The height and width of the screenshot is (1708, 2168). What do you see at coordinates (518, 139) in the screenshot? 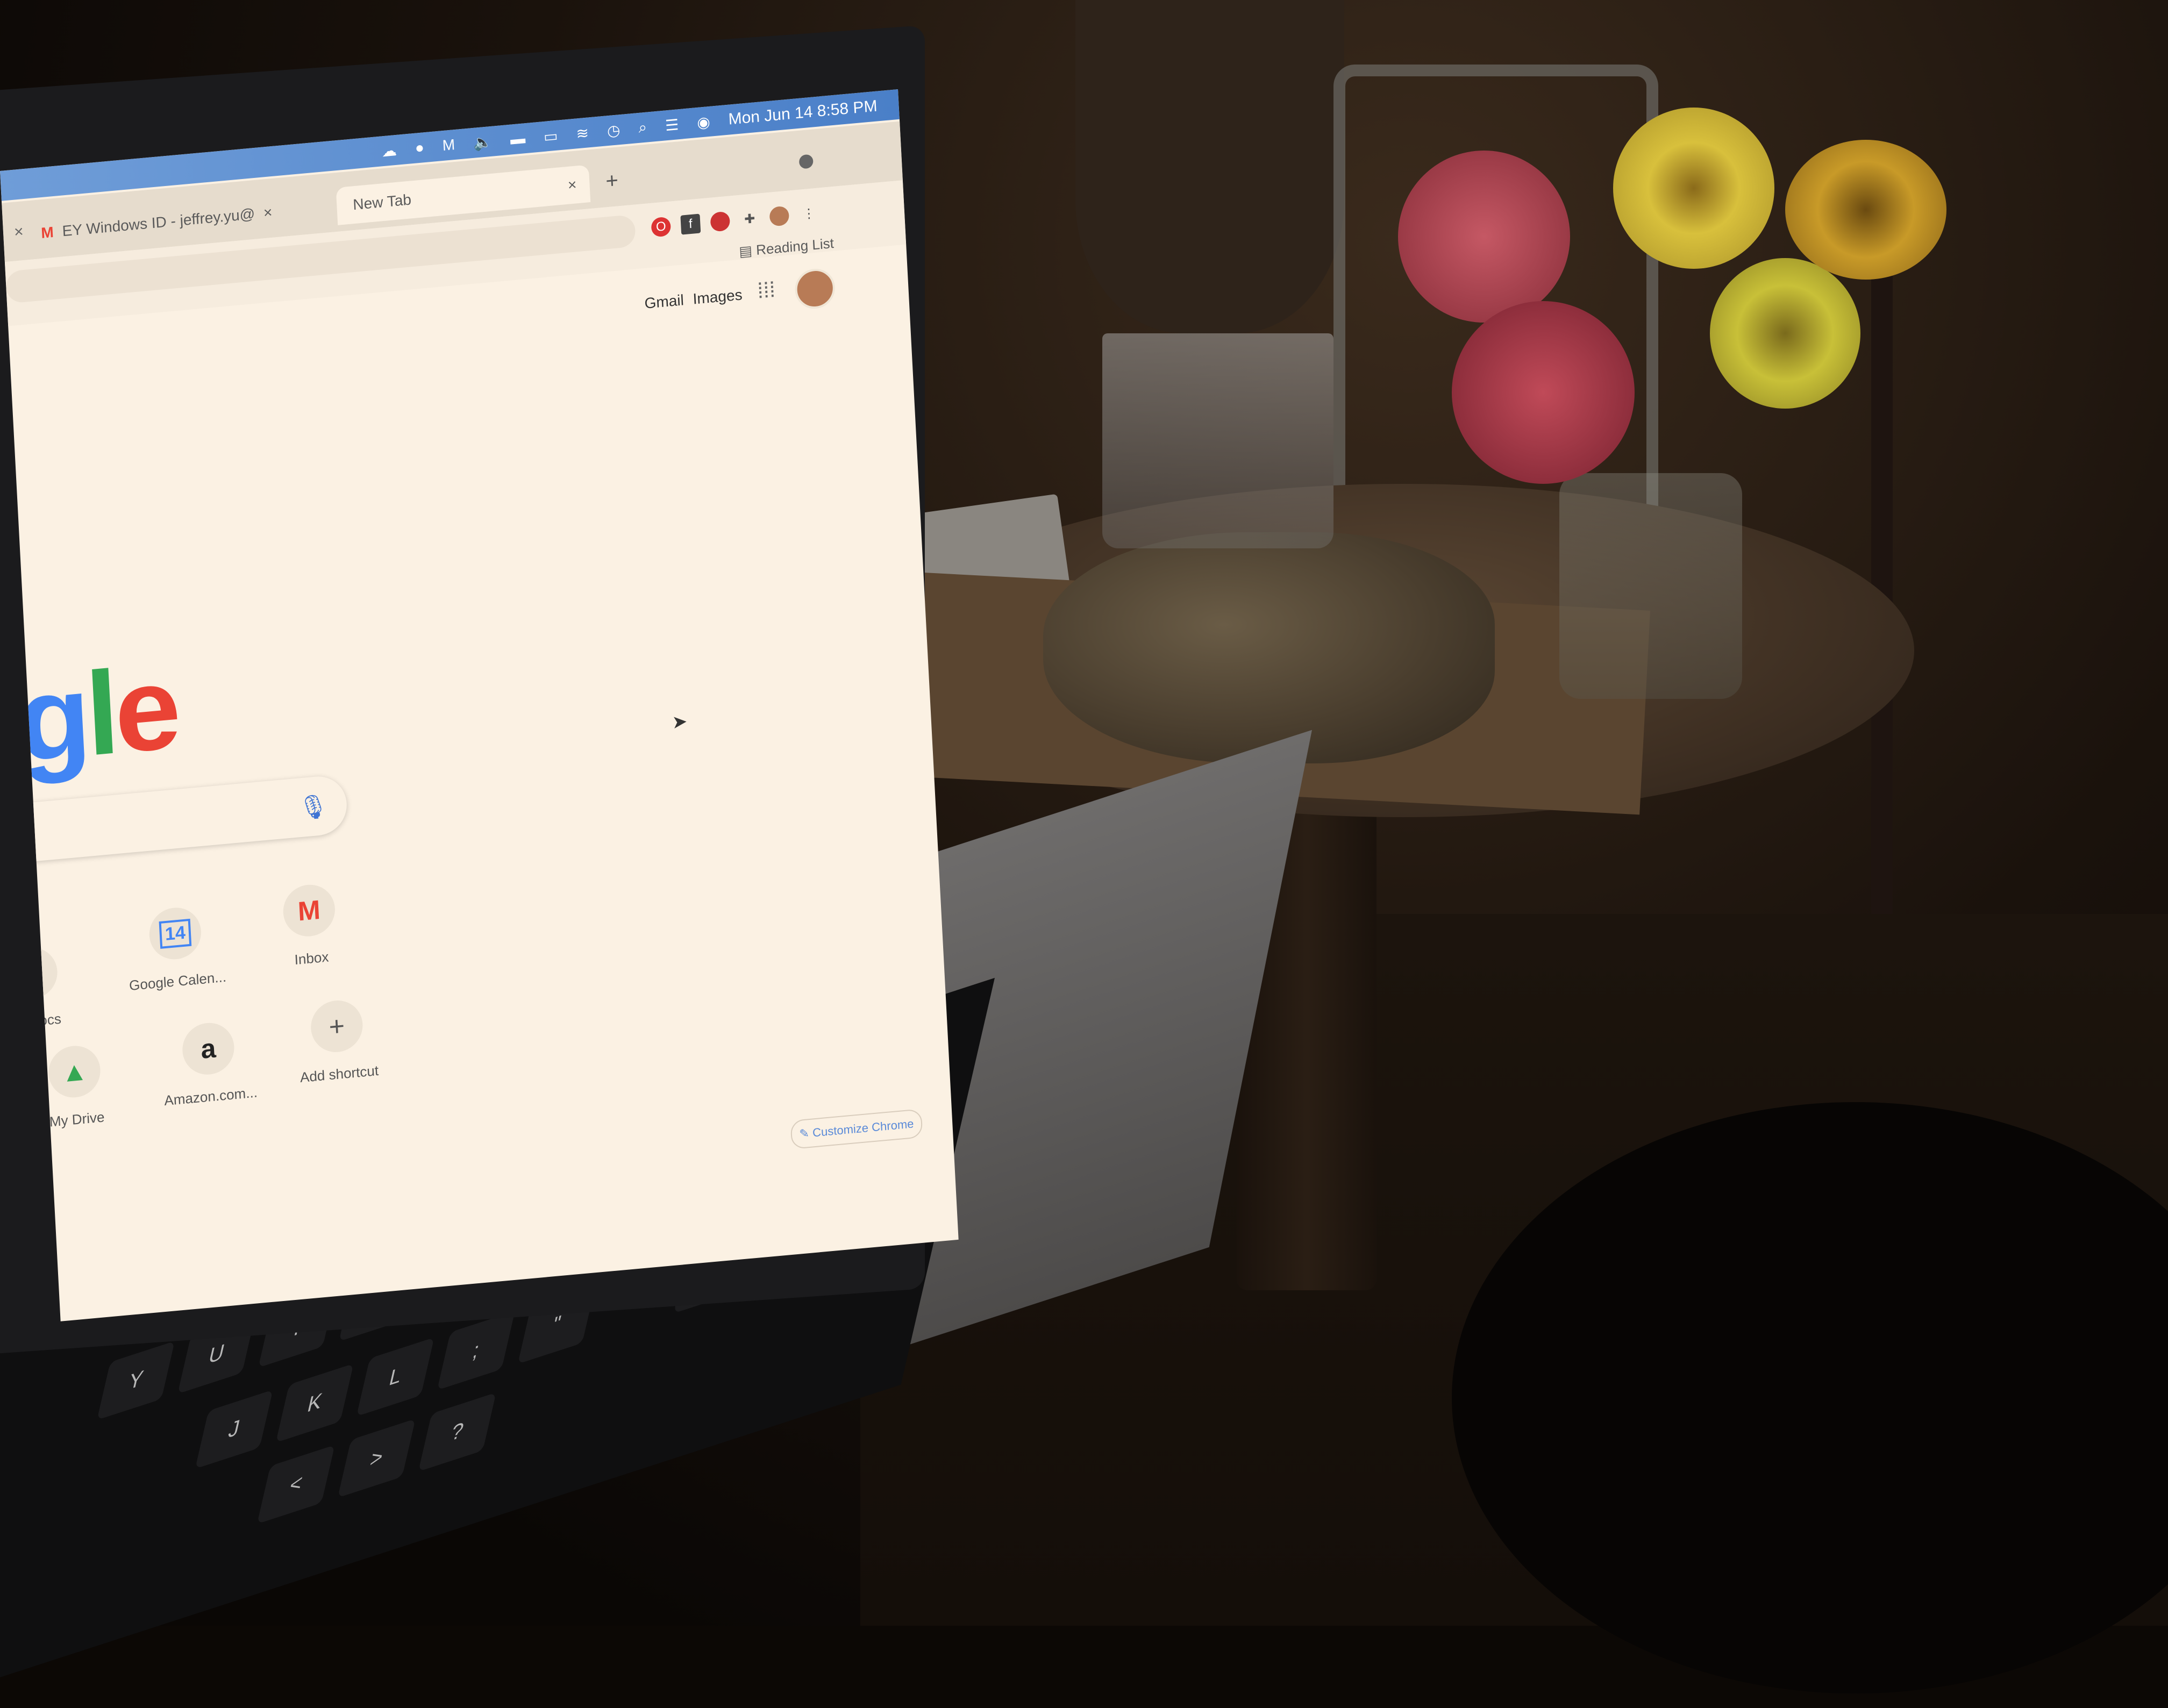
I see `us-flag-icon: ▬` at bounding box center [518, 139].